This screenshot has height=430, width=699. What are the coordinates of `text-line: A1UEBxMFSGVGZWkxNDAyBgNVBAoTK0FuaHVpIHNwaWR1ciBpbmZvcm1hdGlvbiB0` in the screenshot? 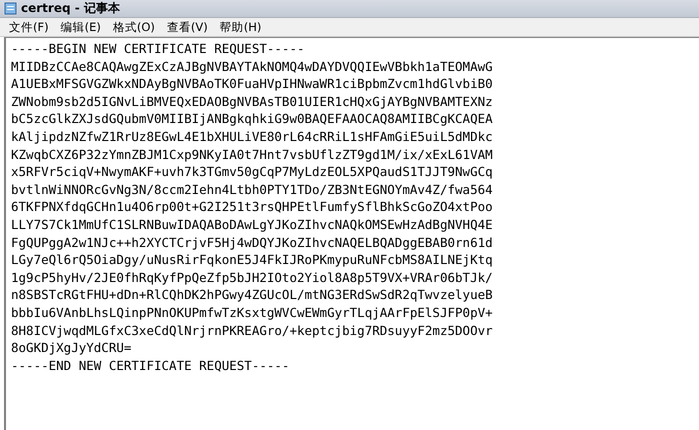 It's located at (252, 84).